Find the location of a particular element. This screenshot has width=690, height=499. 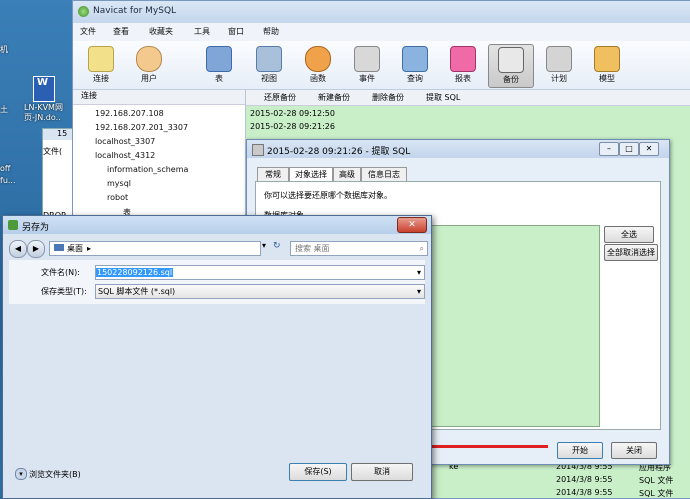

chevron-right-icon: ▸ is located at coordinates (89, 248).